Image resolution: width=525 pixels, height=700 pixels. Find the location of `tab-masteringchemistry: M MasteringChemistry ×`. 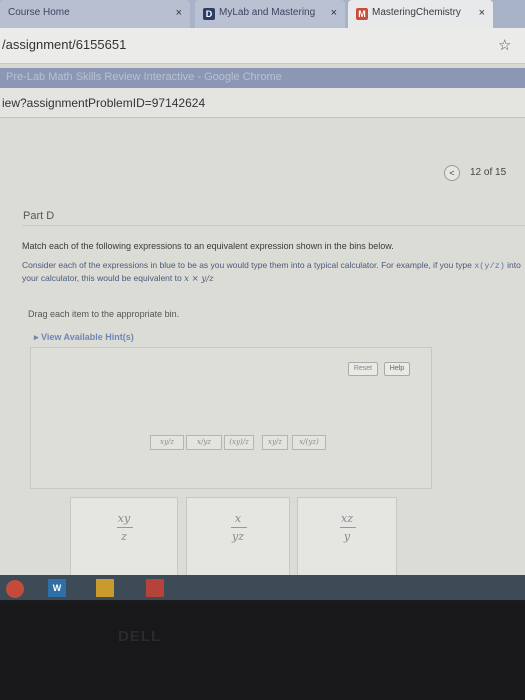

tab-masteringchemistry: M MasteringChemistry × is located at coordinates (420, 14).